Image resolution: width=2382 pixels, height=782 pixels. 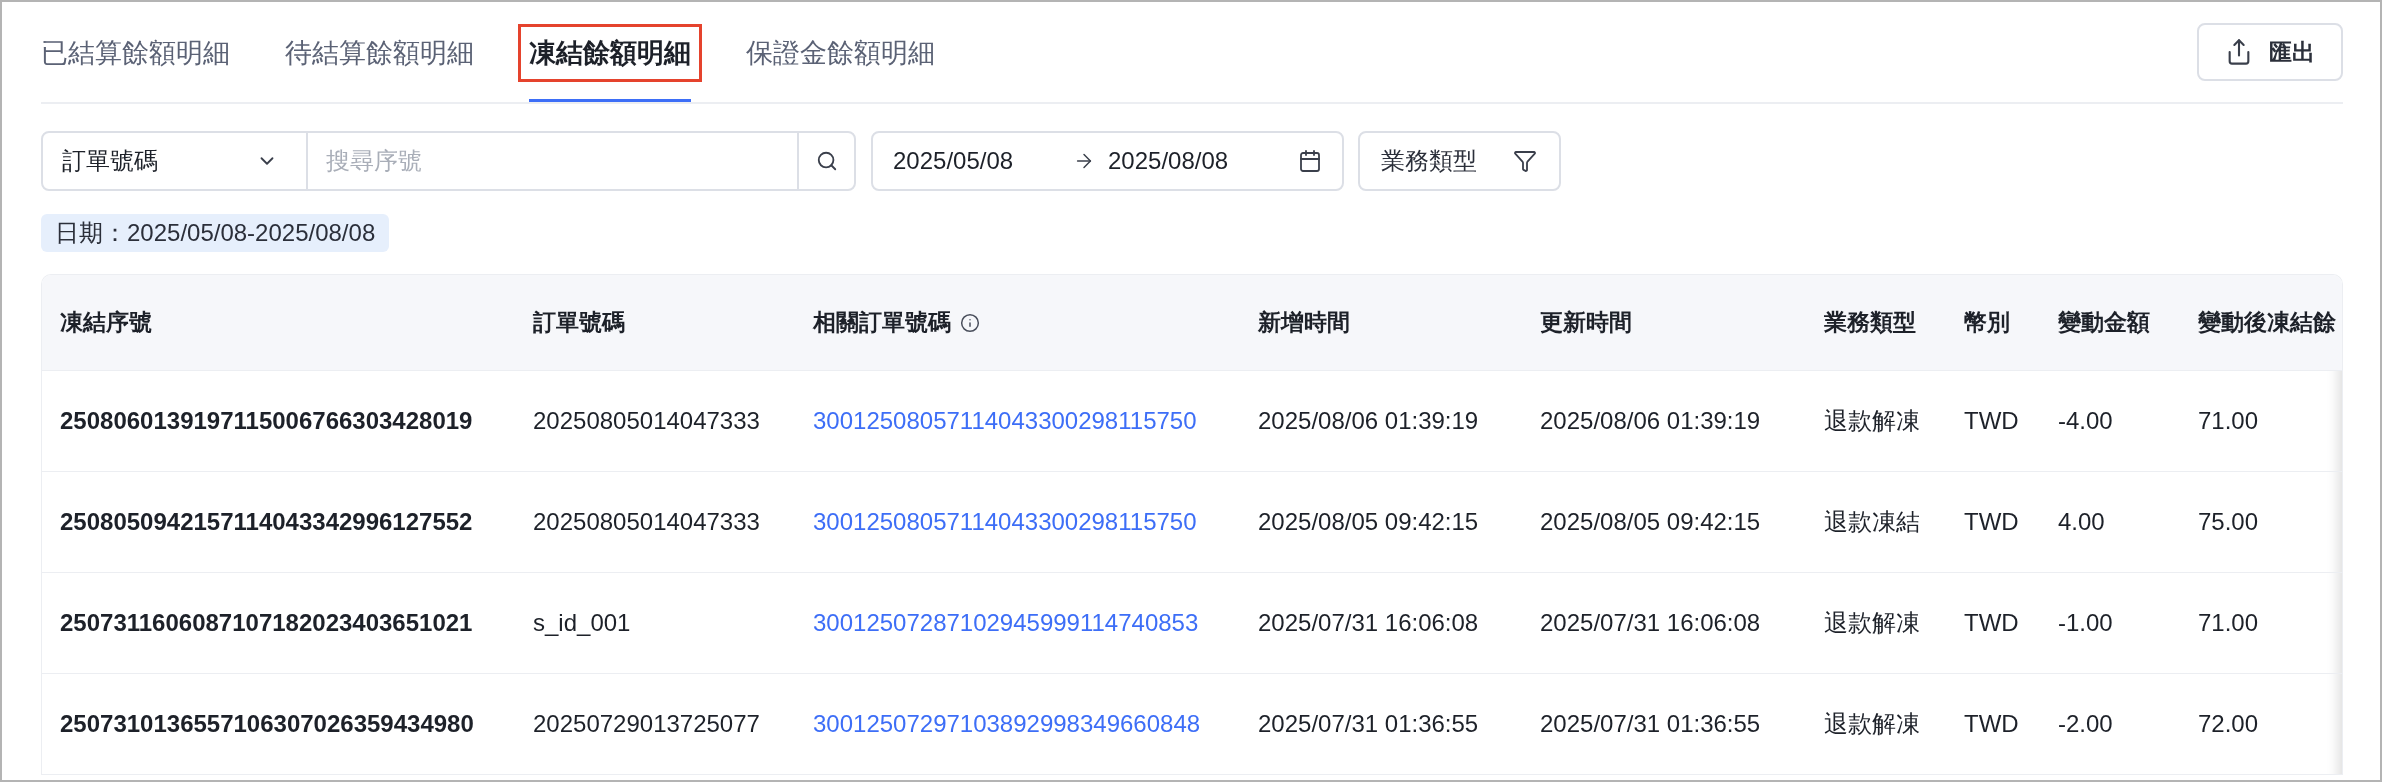 What do you see at coordinates (266, 522) in the screenshot?
I see `table-cell: 2508050942157114043342996127552` at bounding box center [266, 522].